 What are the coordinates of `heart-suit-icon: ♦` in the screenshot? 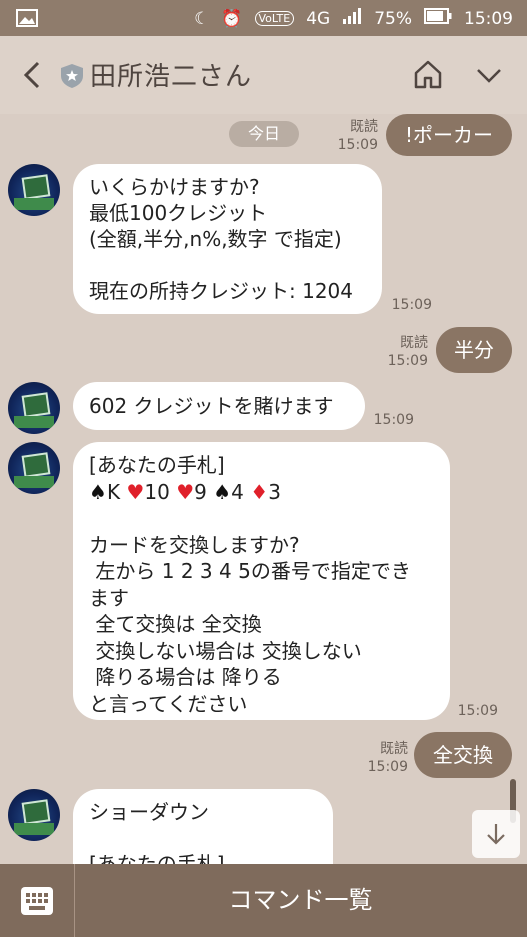 It's located at (259, 491).